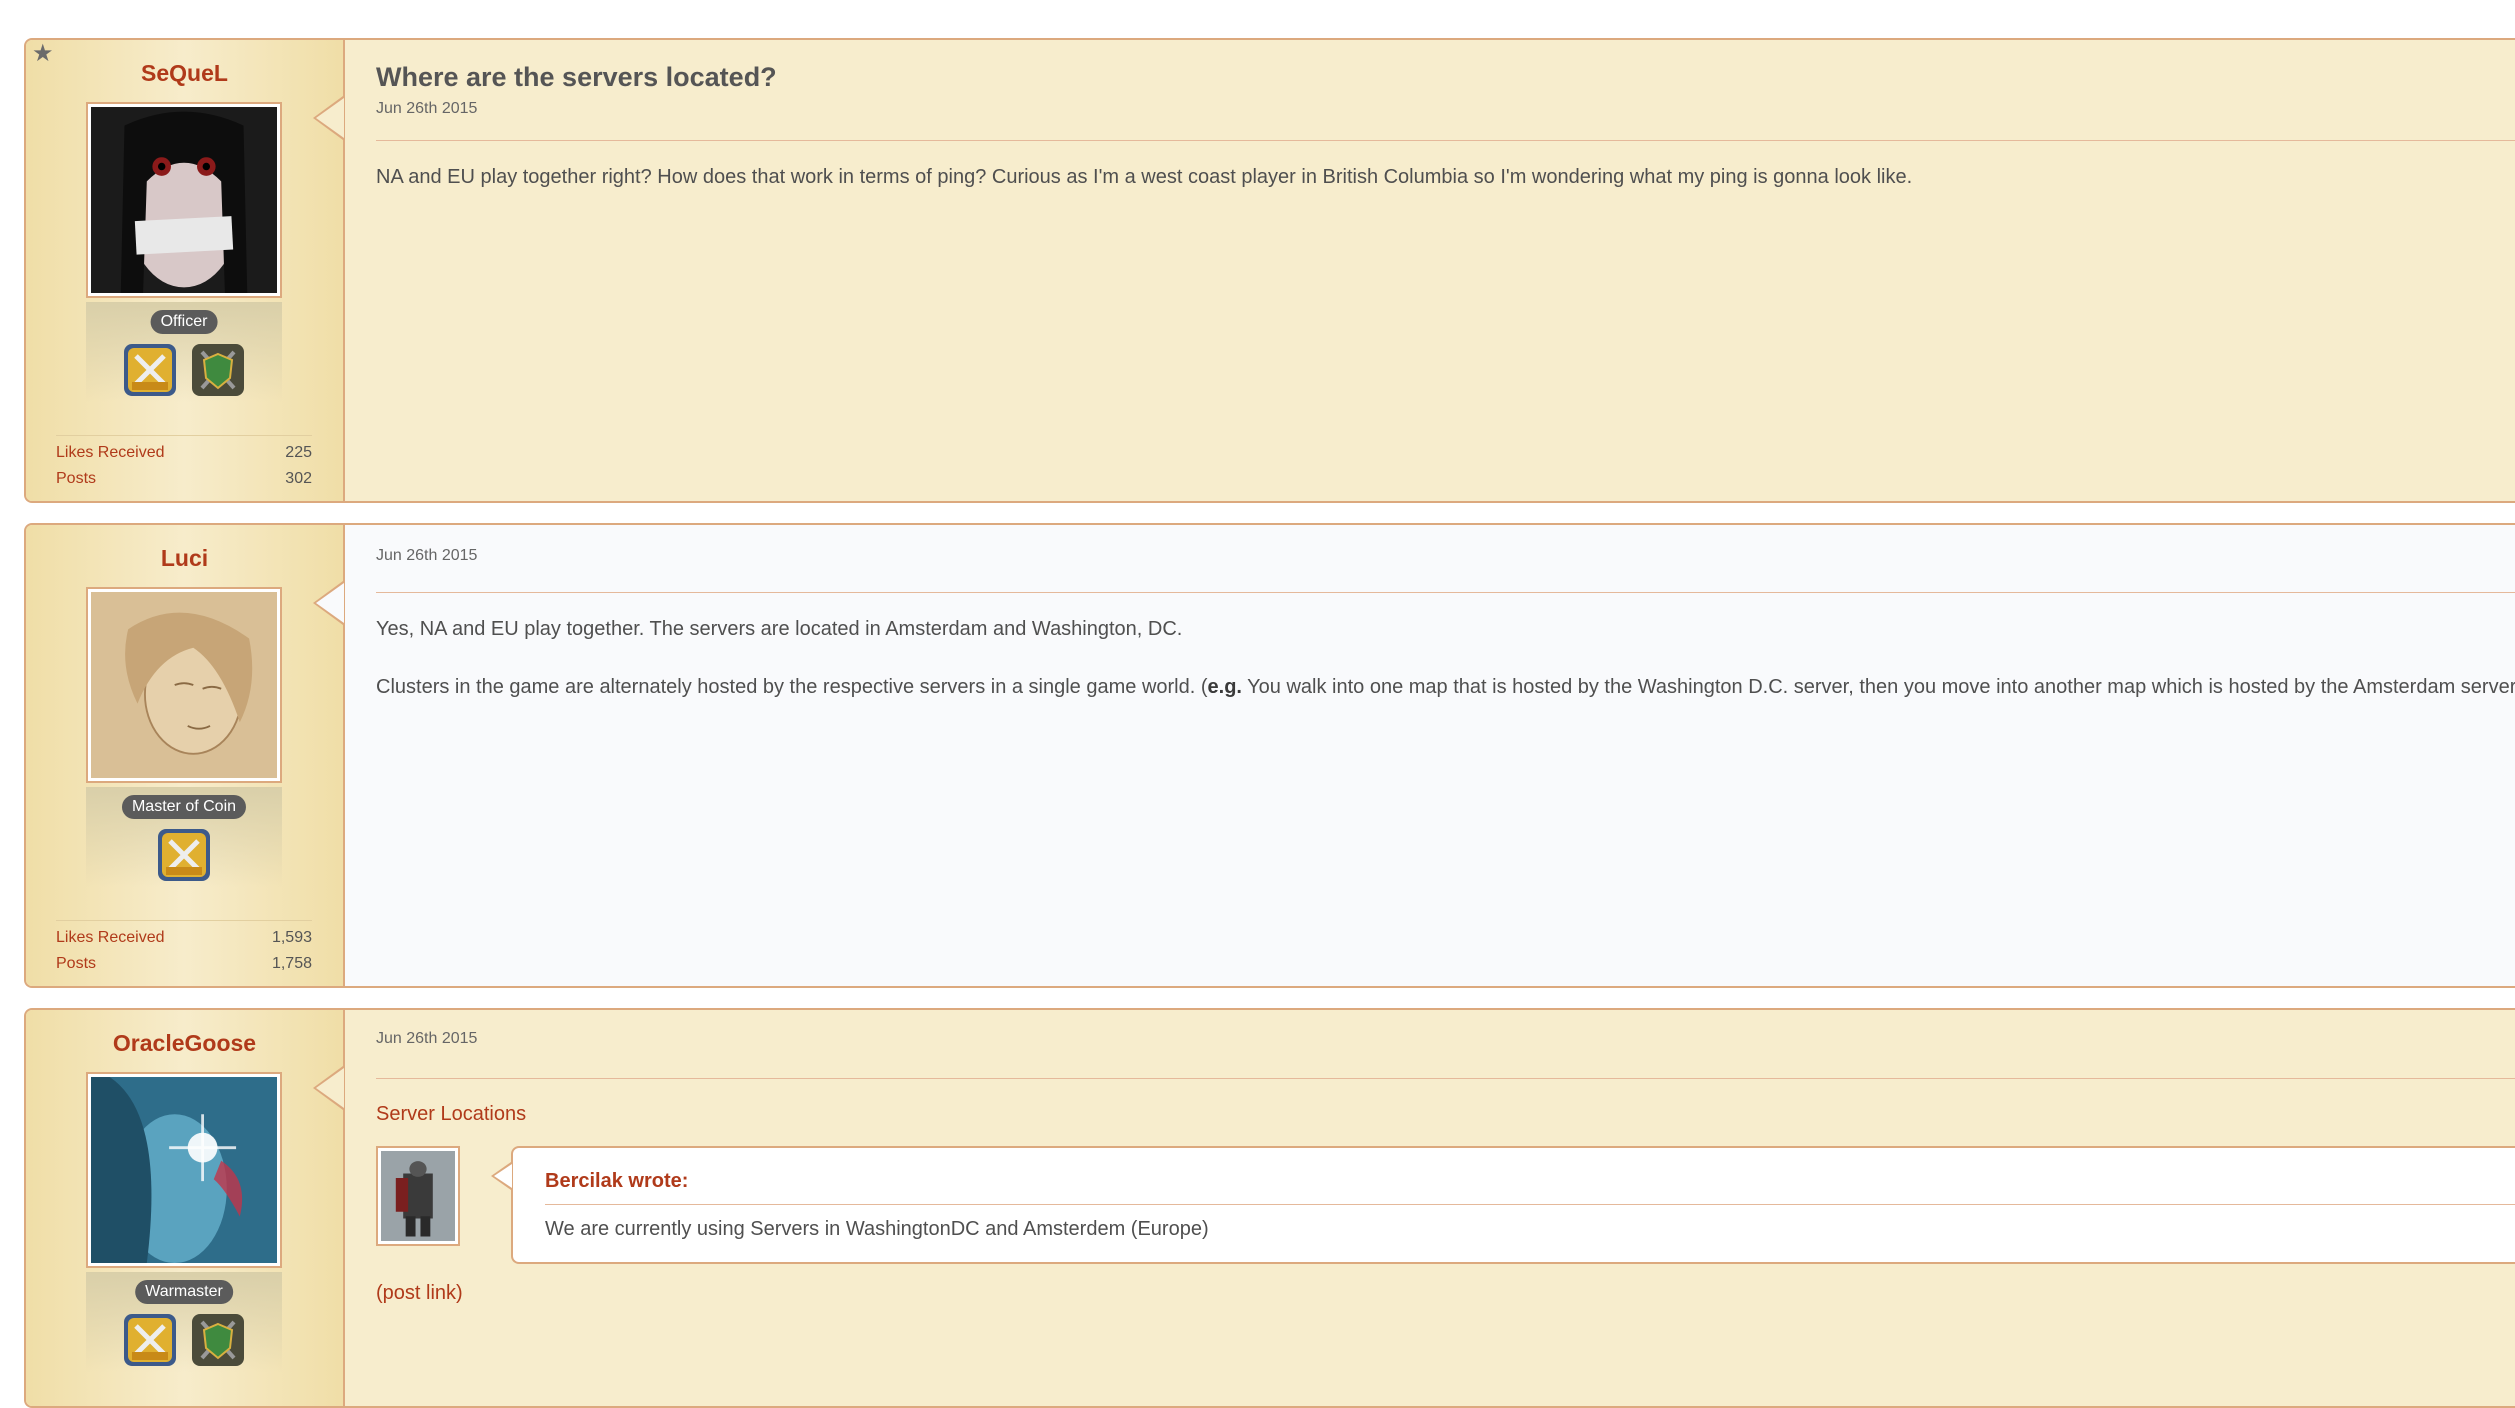 The width and height of the screenshot is (2515, 1408). What do you see at coordinates (184, 1292) in the screenshot?
I see `rank-badge: Warmaster` at bounding box center [184, 1292].